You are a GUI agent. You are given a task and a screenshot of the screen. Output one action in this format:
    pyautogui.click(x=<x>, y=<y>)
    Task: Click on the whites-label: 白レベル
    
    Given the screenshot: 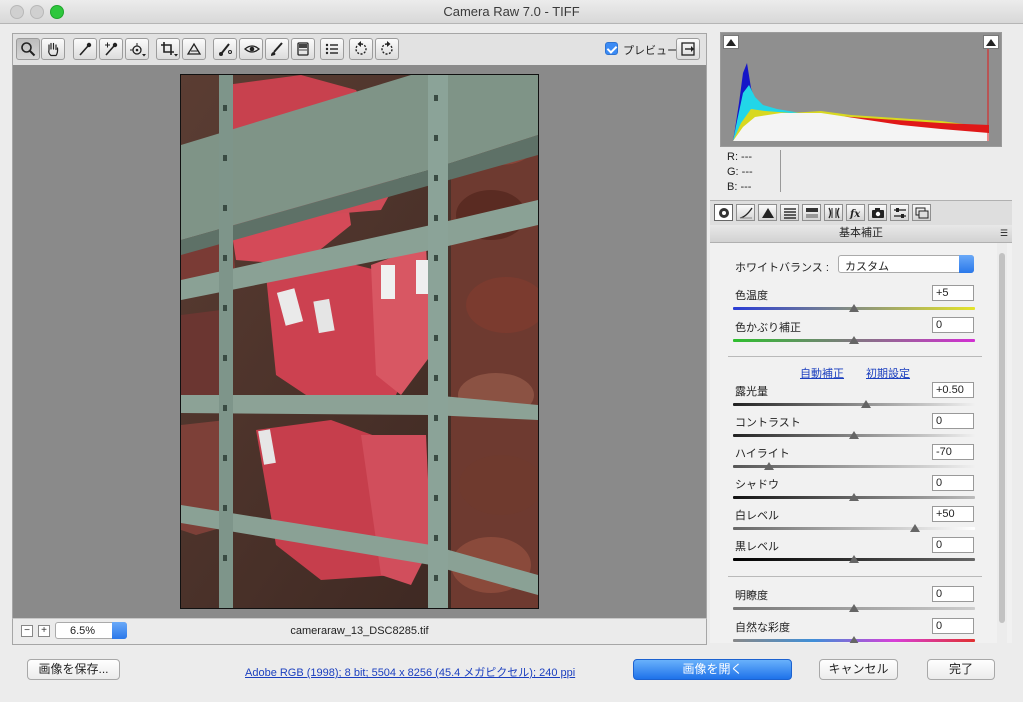 What is the action you would take?
    pyautogui.click(x=757, y=516)
    